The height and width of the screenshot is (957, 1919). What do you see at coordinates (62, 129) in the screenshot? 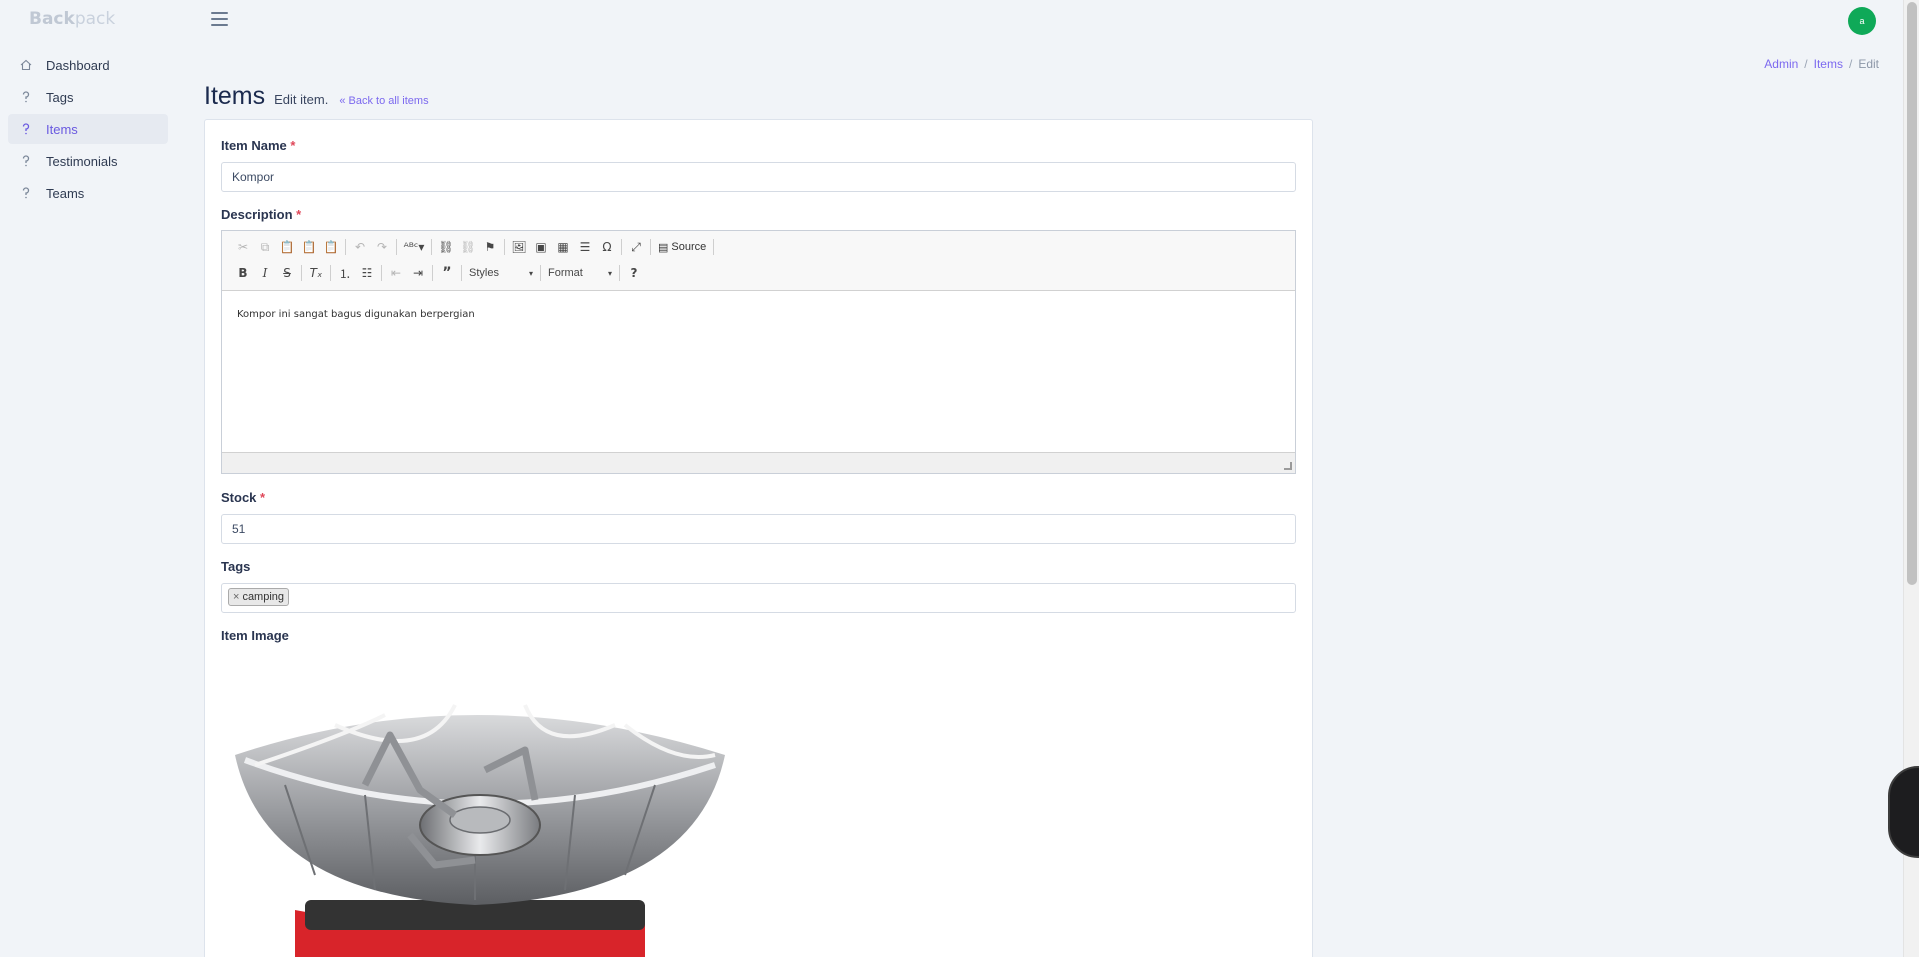
I see `sidebar-item-label: Items` at bounding box center [62, 129].